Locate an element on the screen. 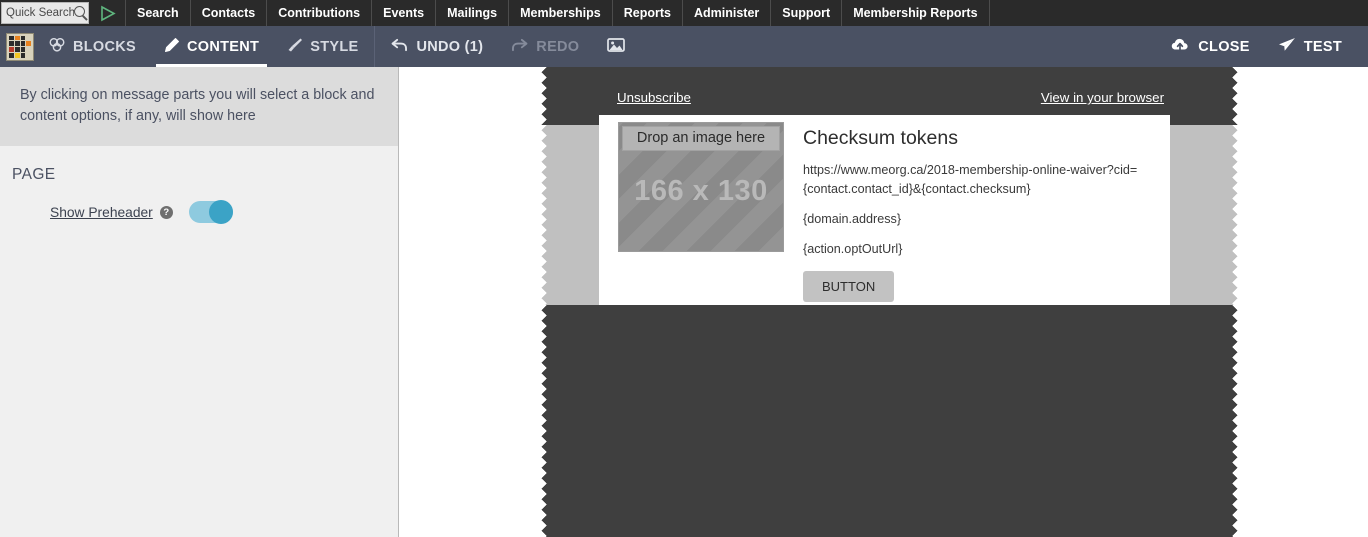 This screenshot has height=537, width=1368. toggle-knob is located at coordinates (220, 212).